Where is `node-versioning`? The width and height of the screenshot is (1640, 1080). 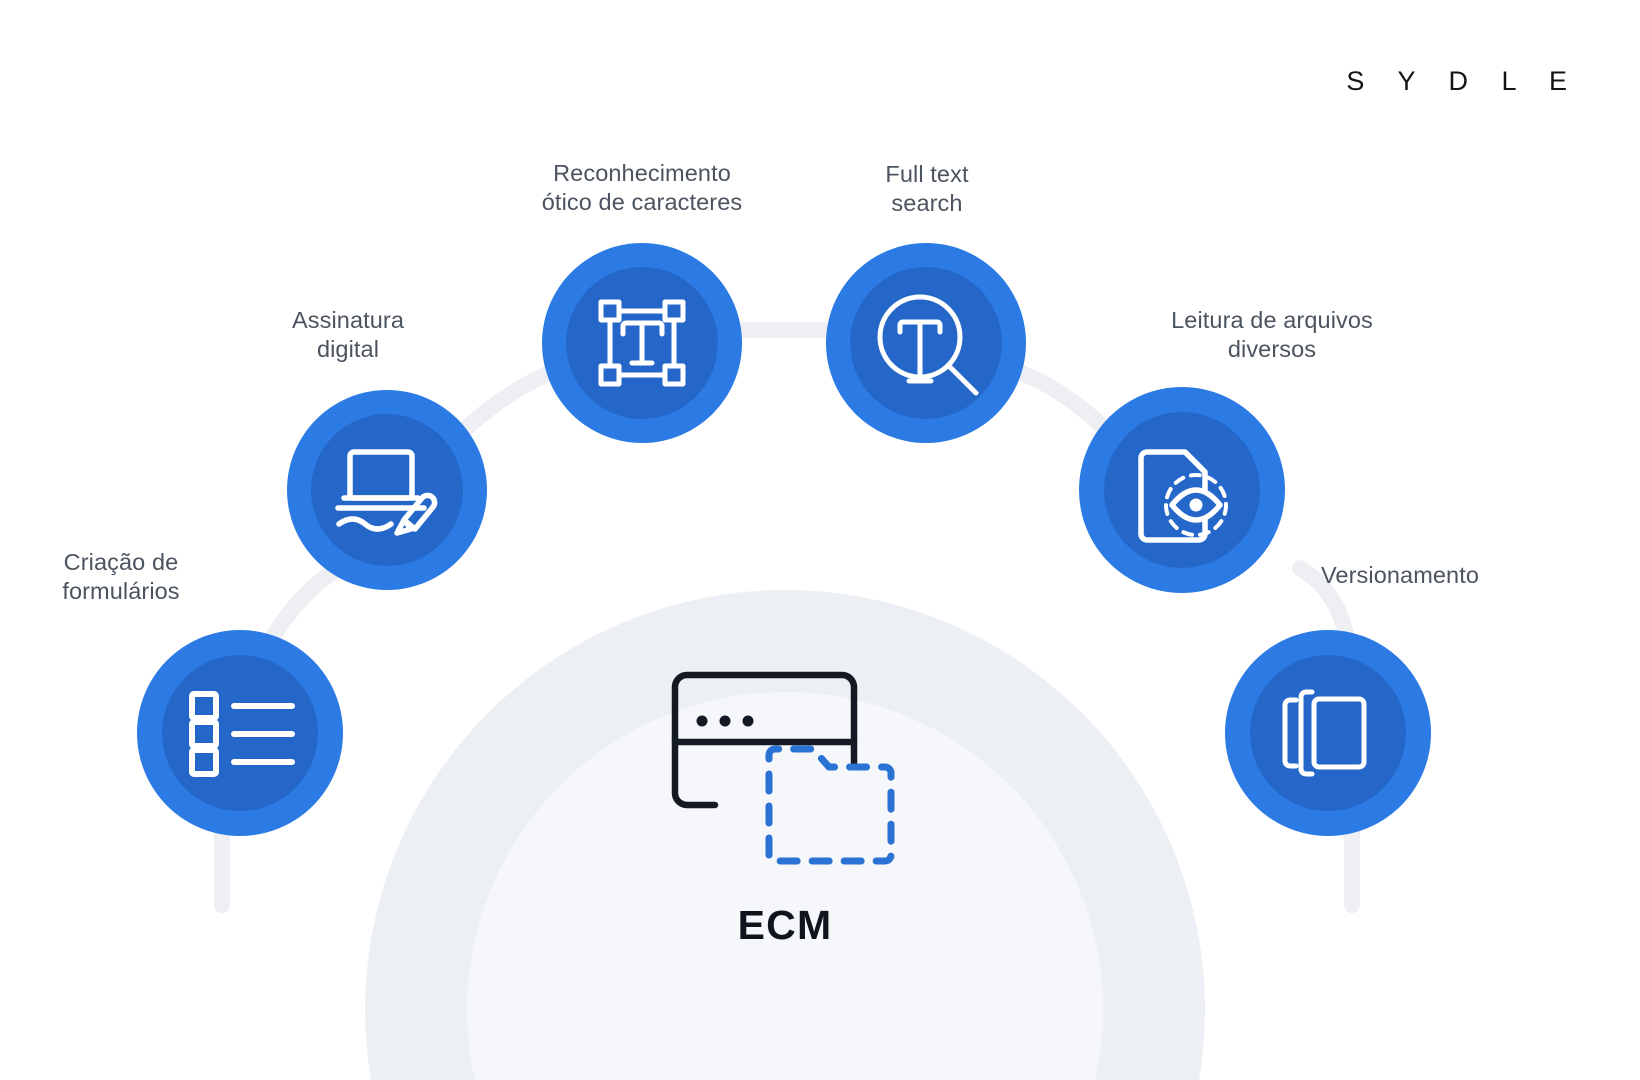 node-versioning is located at coordinates (1328, 733).